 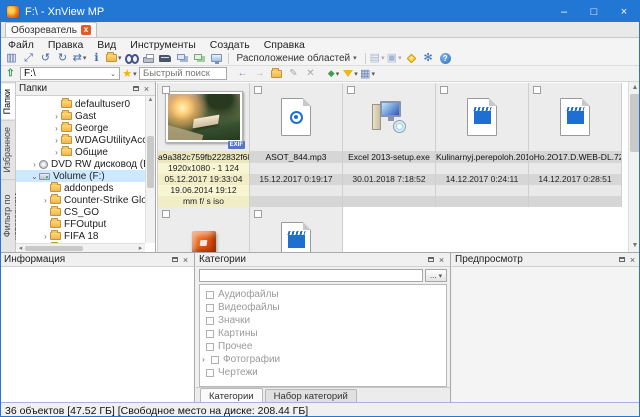 What do you see at coordinates (296, 229) in the screenshot?
I see `file-item` at bounding box center [296, 229].